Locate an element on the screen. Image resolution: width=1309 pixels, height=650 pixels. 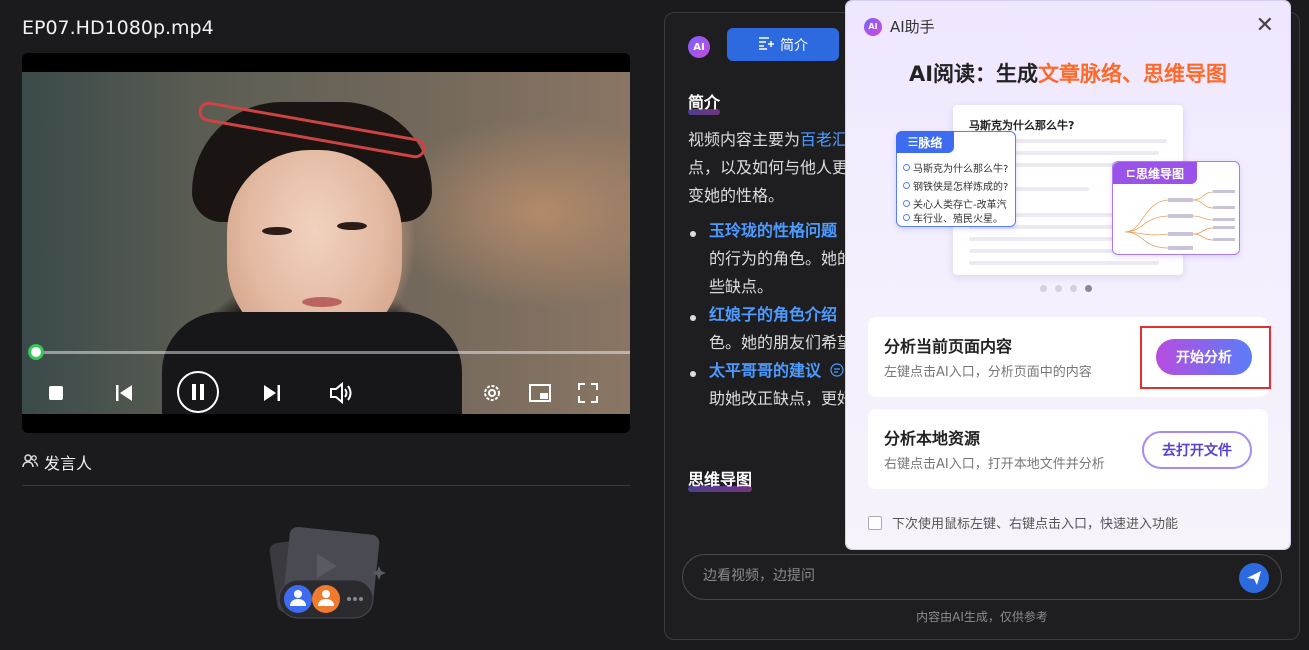
bullet-2-title-text: 红娘子的角色介绍 is located at coordinates (773, 314).